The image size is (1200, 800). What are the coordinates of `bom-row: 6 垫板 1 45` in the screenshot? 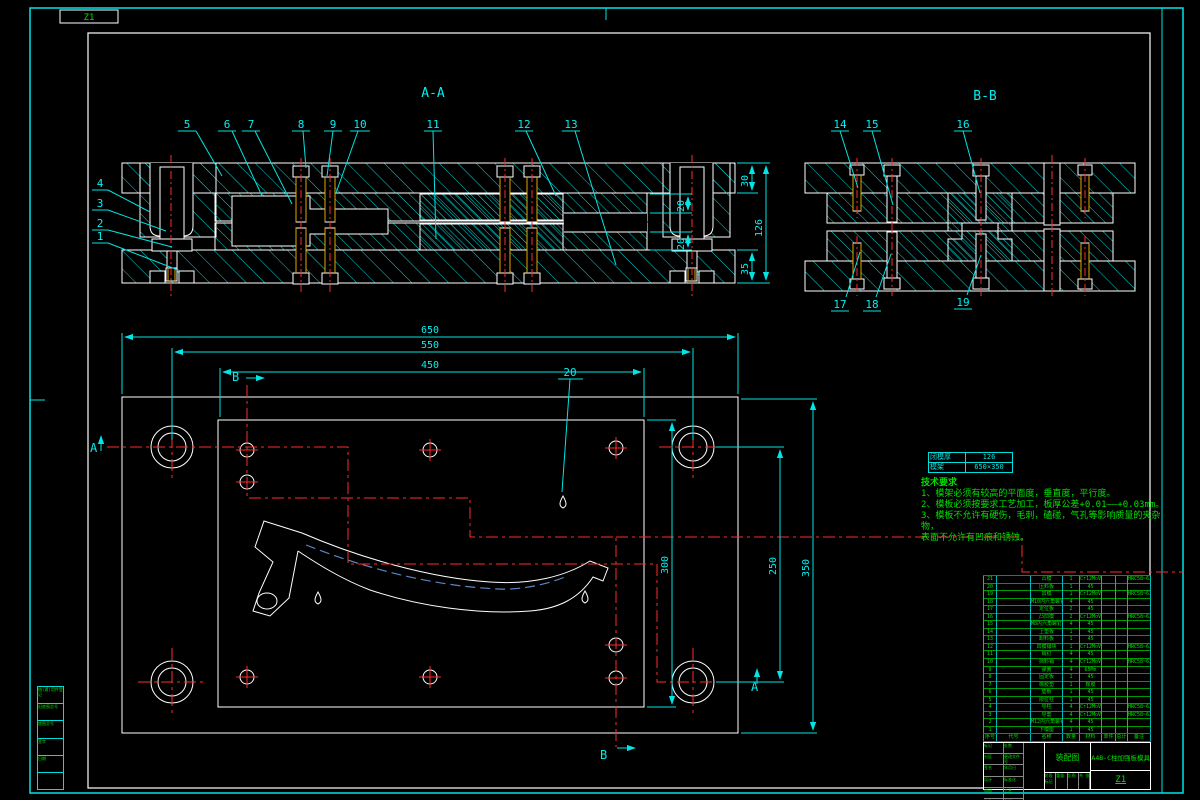 It's located at (1067, 692).